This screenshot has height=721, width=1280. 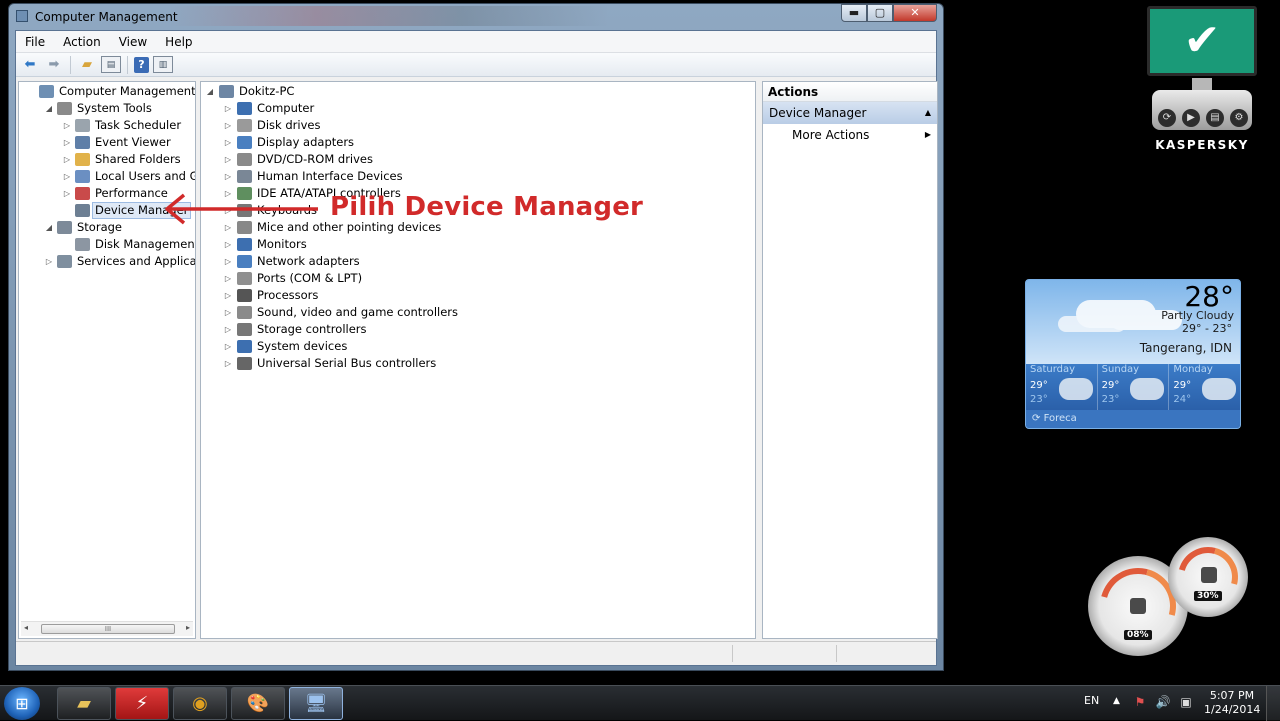 I want to click on tree-item: ▷ Task Scheduler, so click(x=107, y=125).